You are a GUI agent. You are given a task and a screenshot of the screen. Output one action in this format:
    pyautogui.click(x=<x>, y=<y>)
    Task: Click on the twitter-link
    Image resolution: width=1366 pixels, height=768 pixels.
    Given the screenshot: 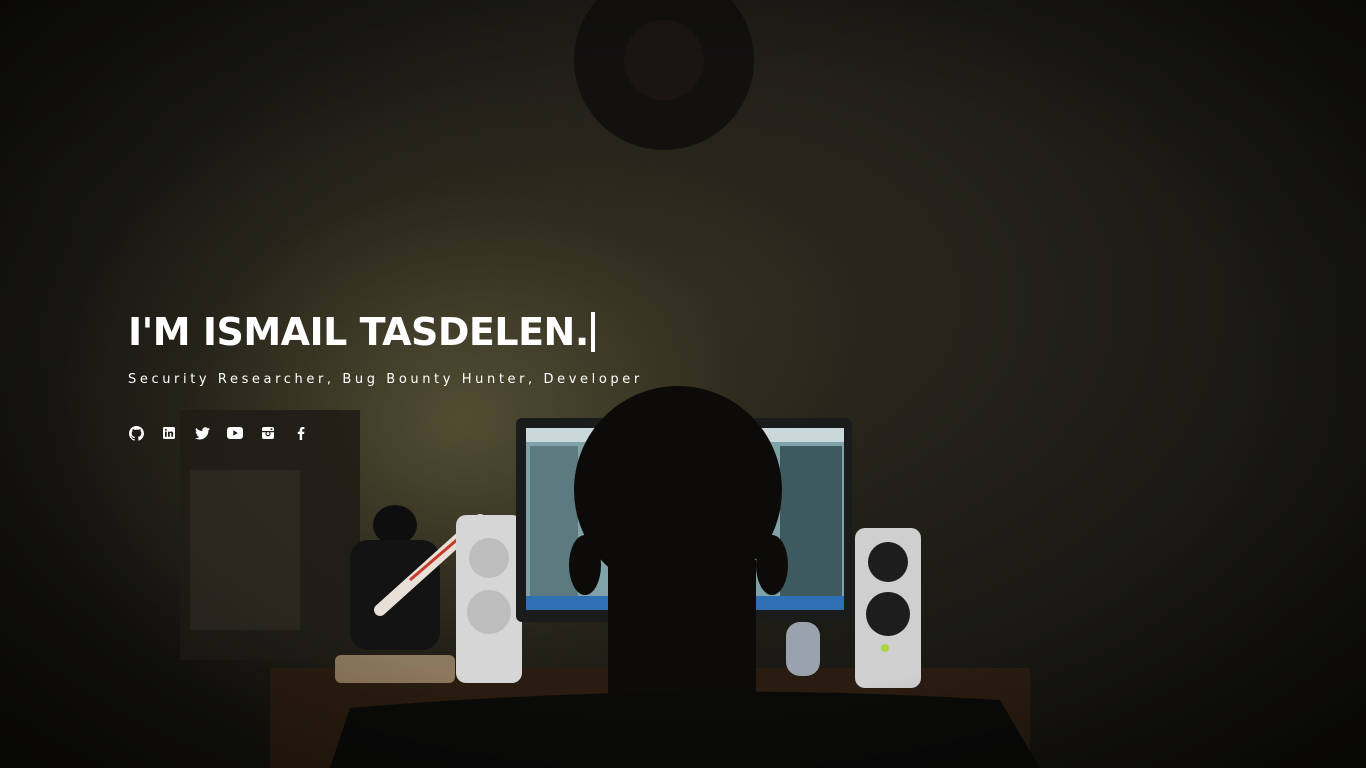 What is the action you would take?
    pyautogui.click(x=202, y=433)
    